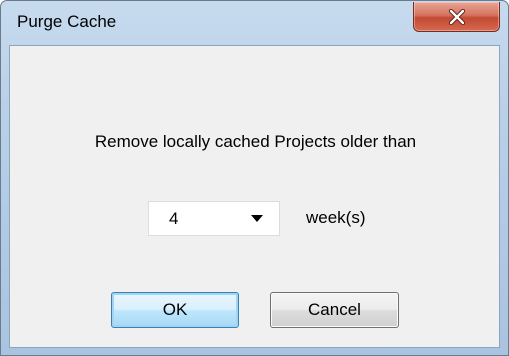  Describe the element at coordinates (257, 218) in the screenshot. I see `chevron-down-icon` at that location.